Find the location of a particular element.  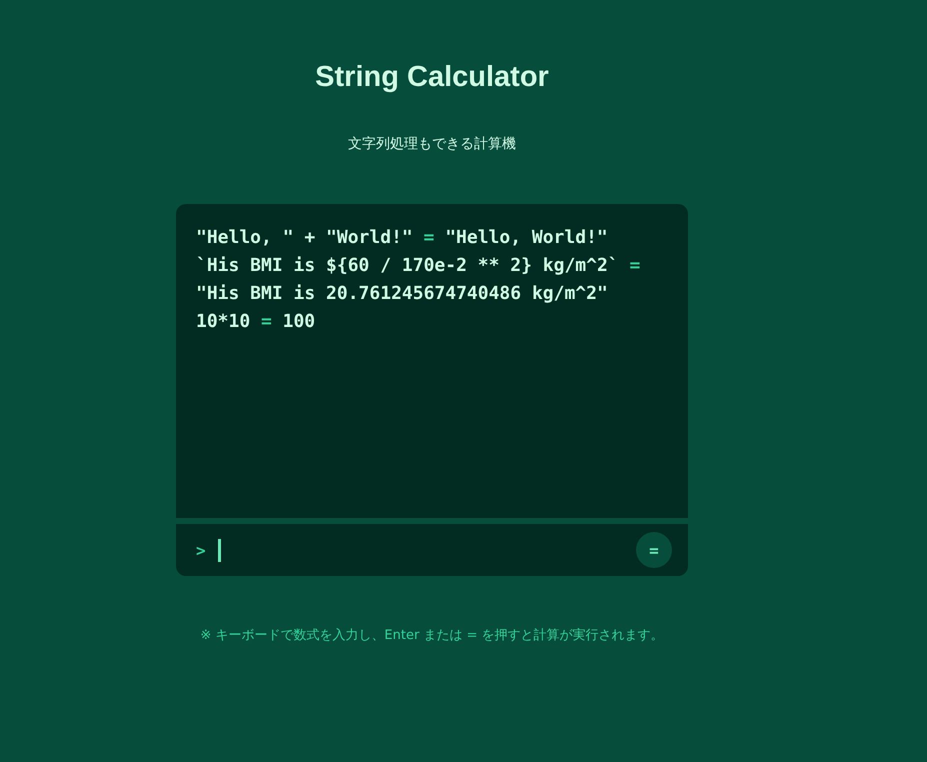

history-result: "Hello, World!" is located at coordinates (526, 238).